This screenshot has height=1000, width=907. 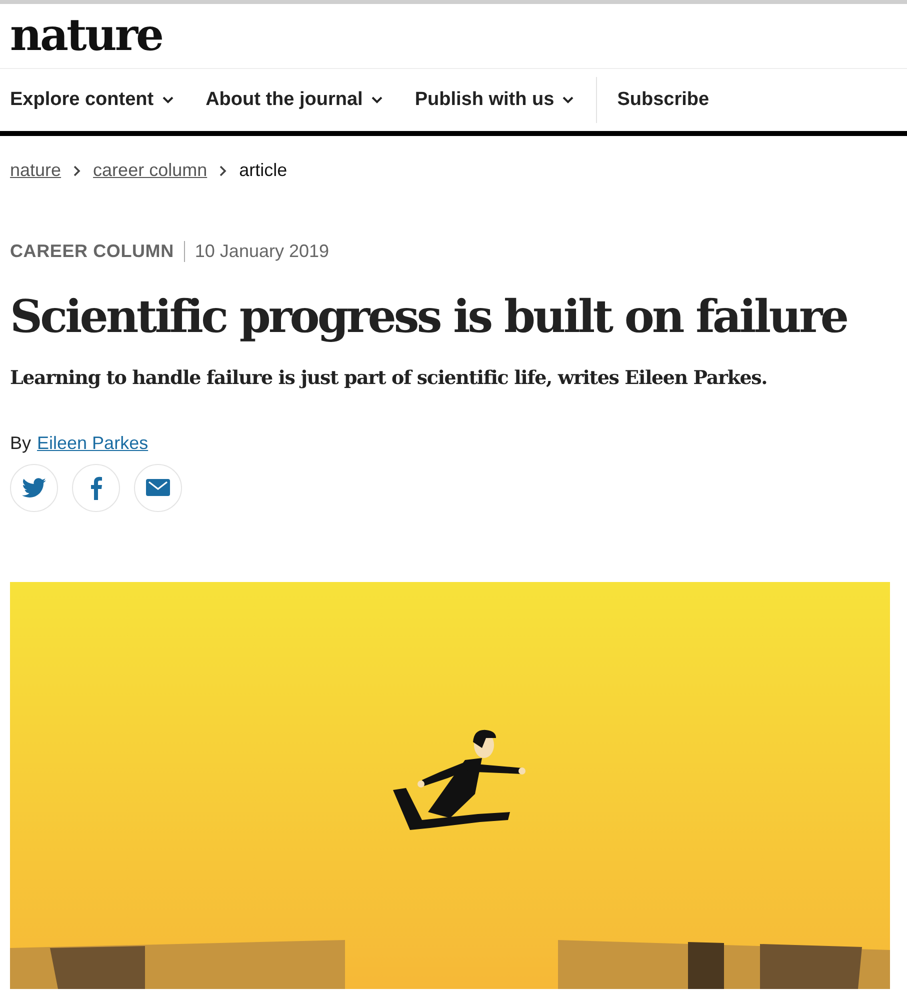 I want to click on breadcrumb-link: nature, so click(x=36, y=170).